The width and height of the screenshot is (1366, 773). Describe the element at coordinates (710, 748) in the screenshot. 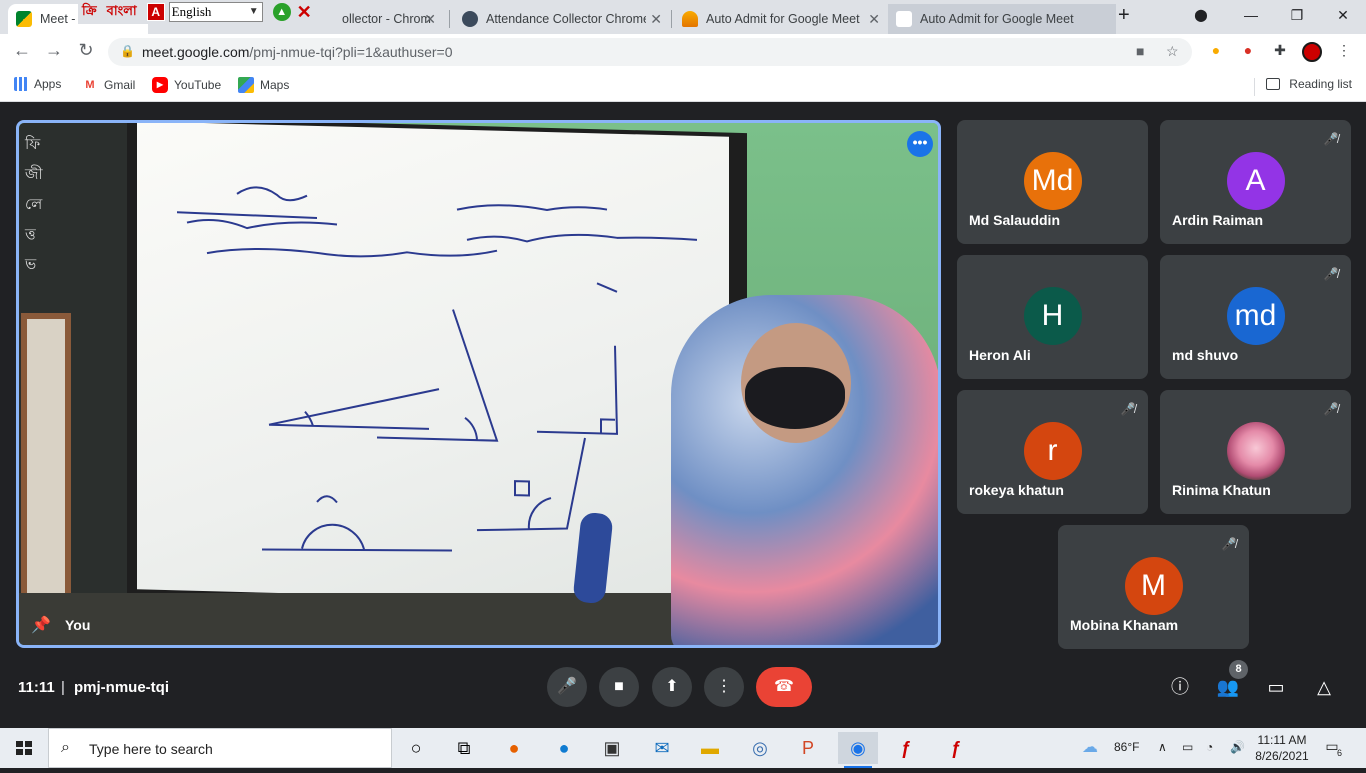

I see `file-explorer-icon: ▬` at that location.